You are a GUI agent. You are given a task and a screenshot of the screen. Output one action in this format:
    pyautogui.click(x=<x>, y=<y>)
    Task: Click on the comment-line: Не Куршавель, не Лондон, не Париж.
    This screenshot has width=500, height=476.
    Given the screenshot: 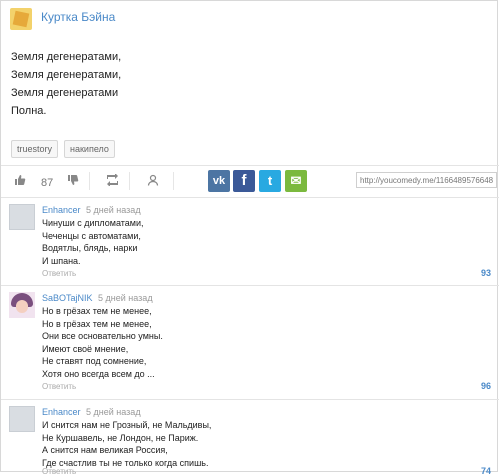 What is the action you would take?
    pyautogui.click(x=120, y=437)
    